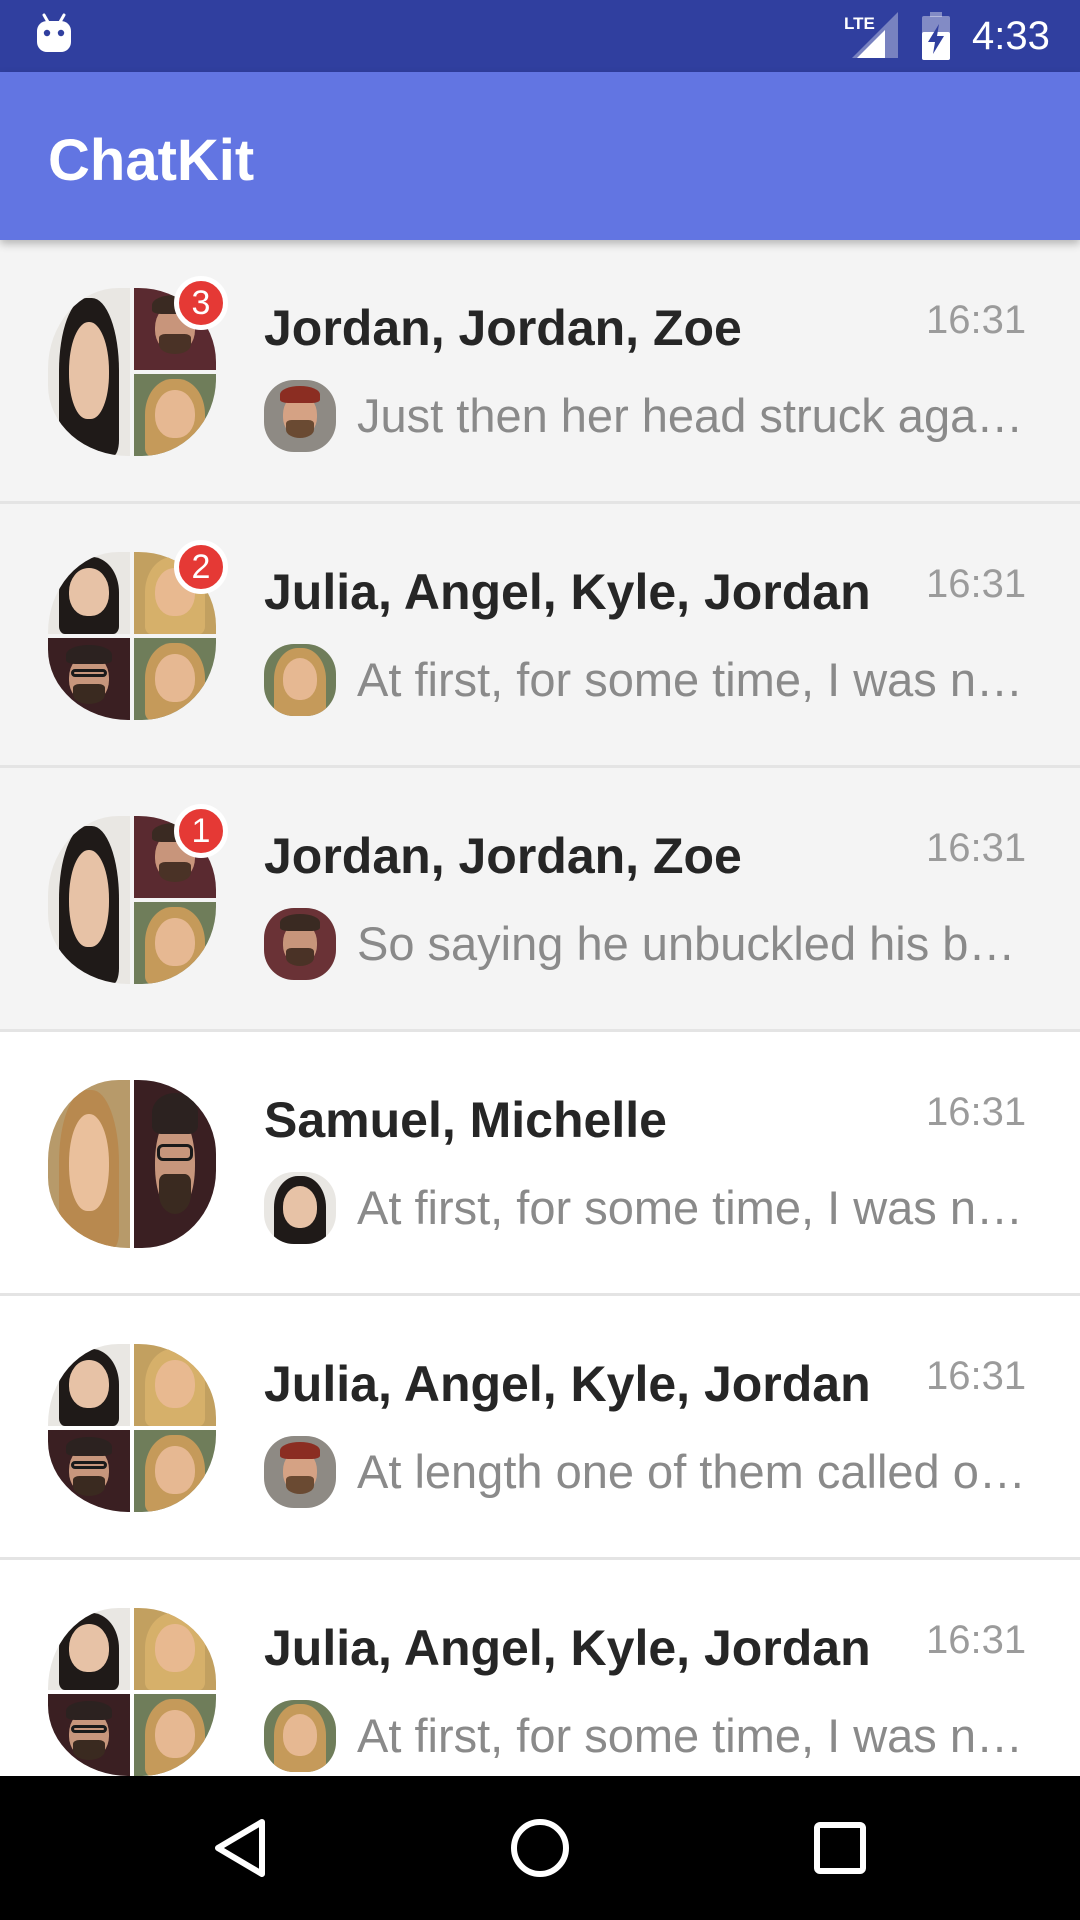 The width and height of the screenshot is (1080, 1920). What do you see at coordinates (201, 303) in the screenshot?
I see `unread-badge: 3` at bounding box center [201, 303].